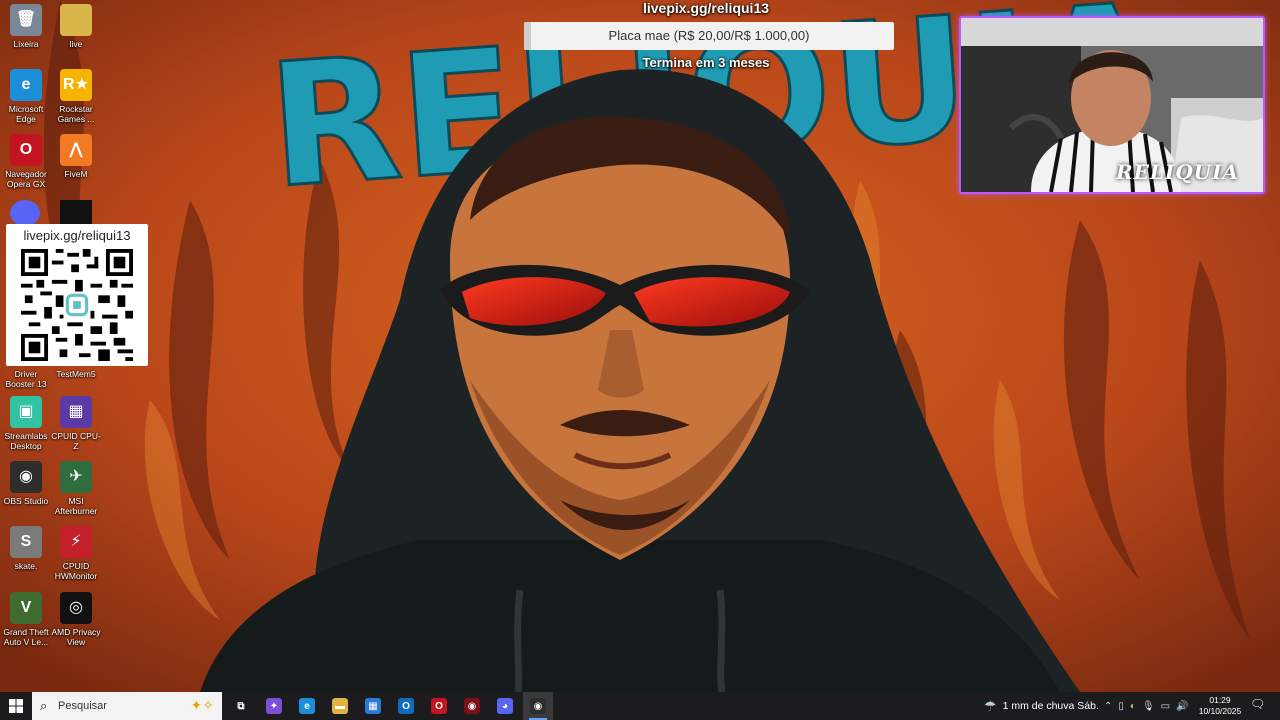 The width and height of the screenshot is (1280, 720). What do you see at coordinates (44, 705) in the screenshot?
I see `search-icon: ⌕` at bounding box center [44, 705].